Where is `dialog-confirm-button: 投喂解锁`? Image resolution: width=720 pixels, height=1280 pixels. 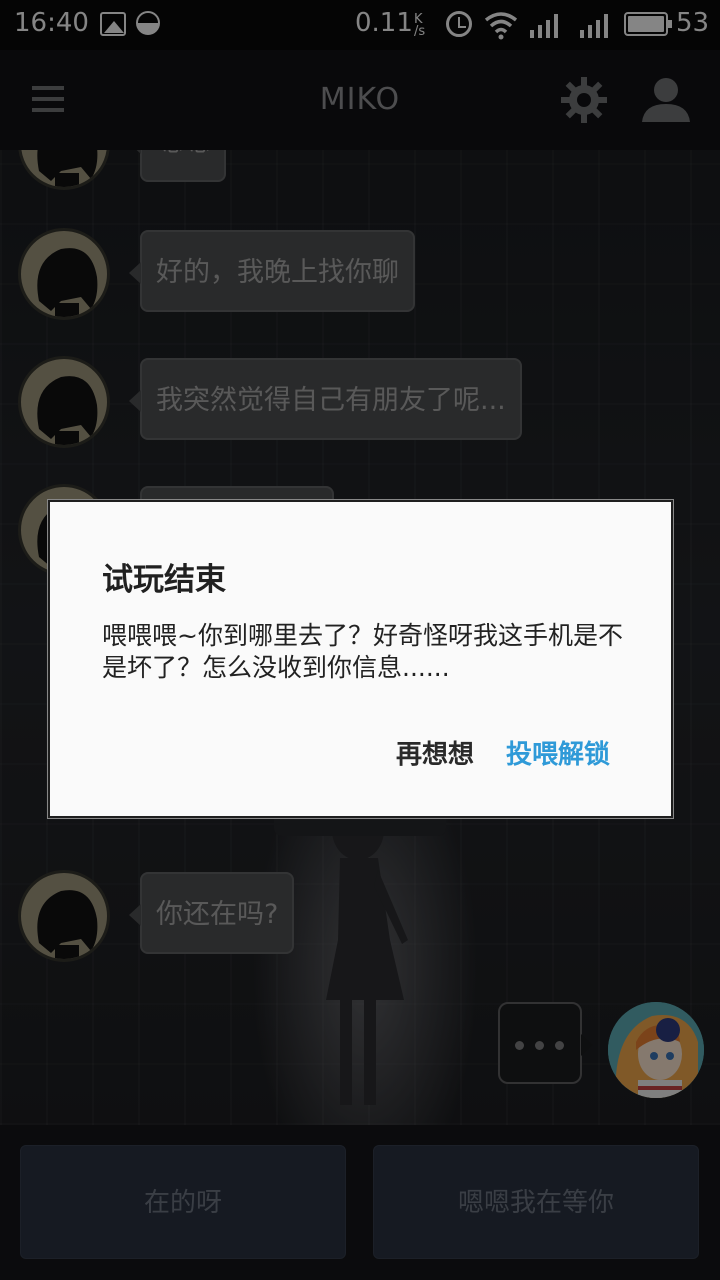
dialog-confirm-button: 投喂解锁 is located at coordinates (558, 752).